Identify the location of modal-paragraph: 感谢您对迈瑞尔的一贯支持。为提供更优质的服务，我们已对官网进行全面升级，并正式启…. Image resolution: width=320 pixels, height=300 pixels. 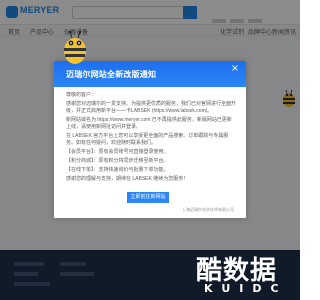
(151, 107).